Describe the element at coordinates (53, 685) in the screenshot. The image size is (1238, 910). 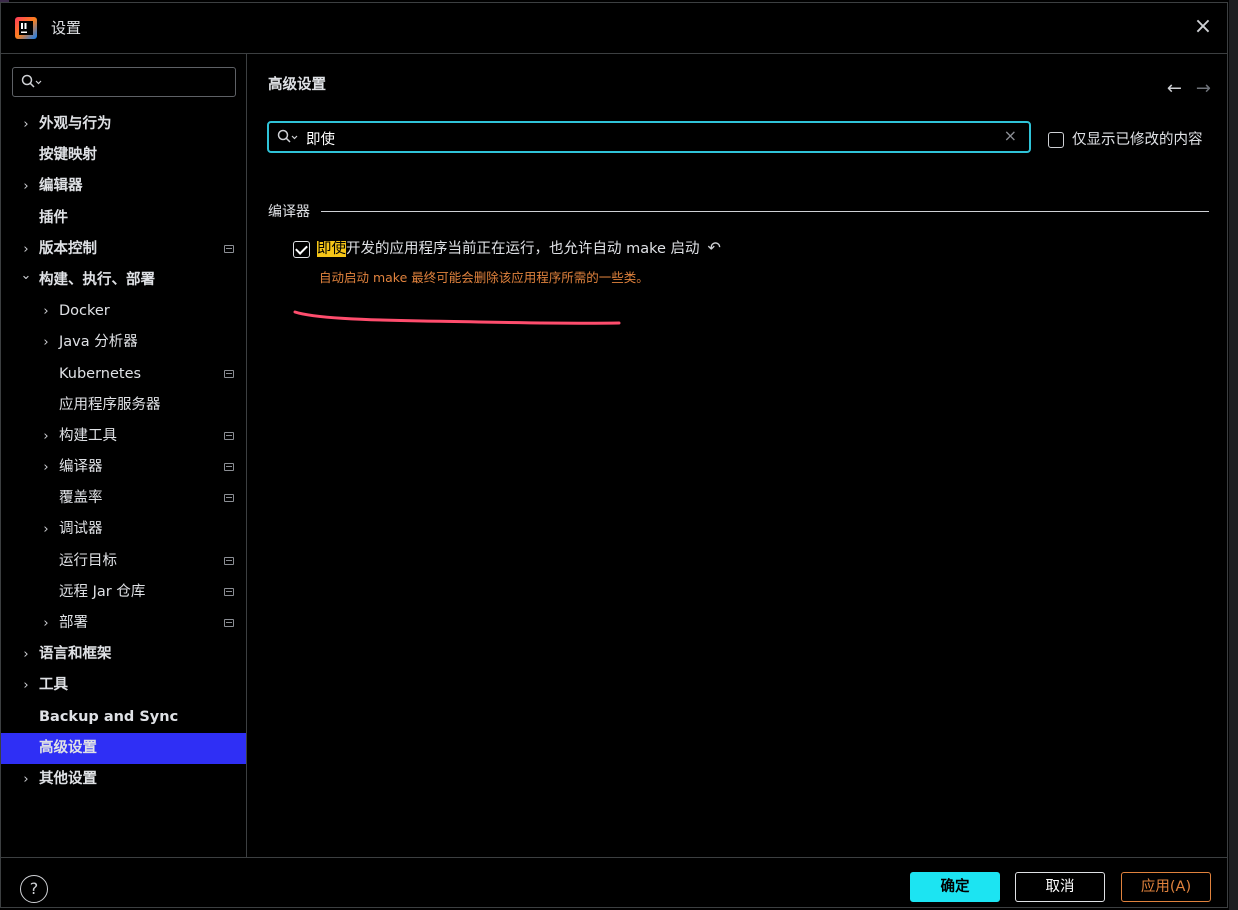
I see `sidebar-item-label: 工具` at that location.